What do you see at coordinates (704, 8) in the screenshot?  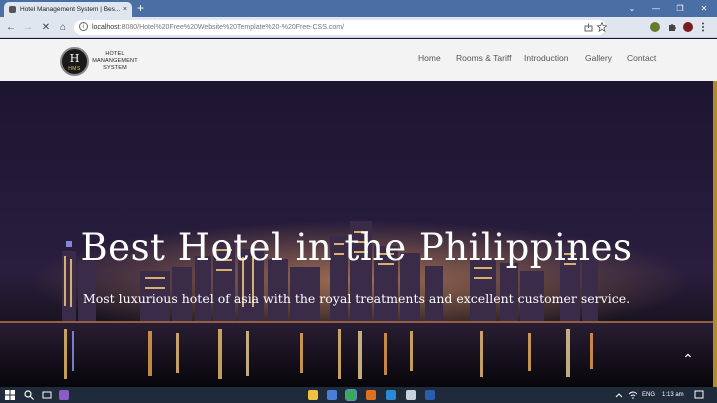 I see `close-window-button: ✕` at bounding box center [704, 8].